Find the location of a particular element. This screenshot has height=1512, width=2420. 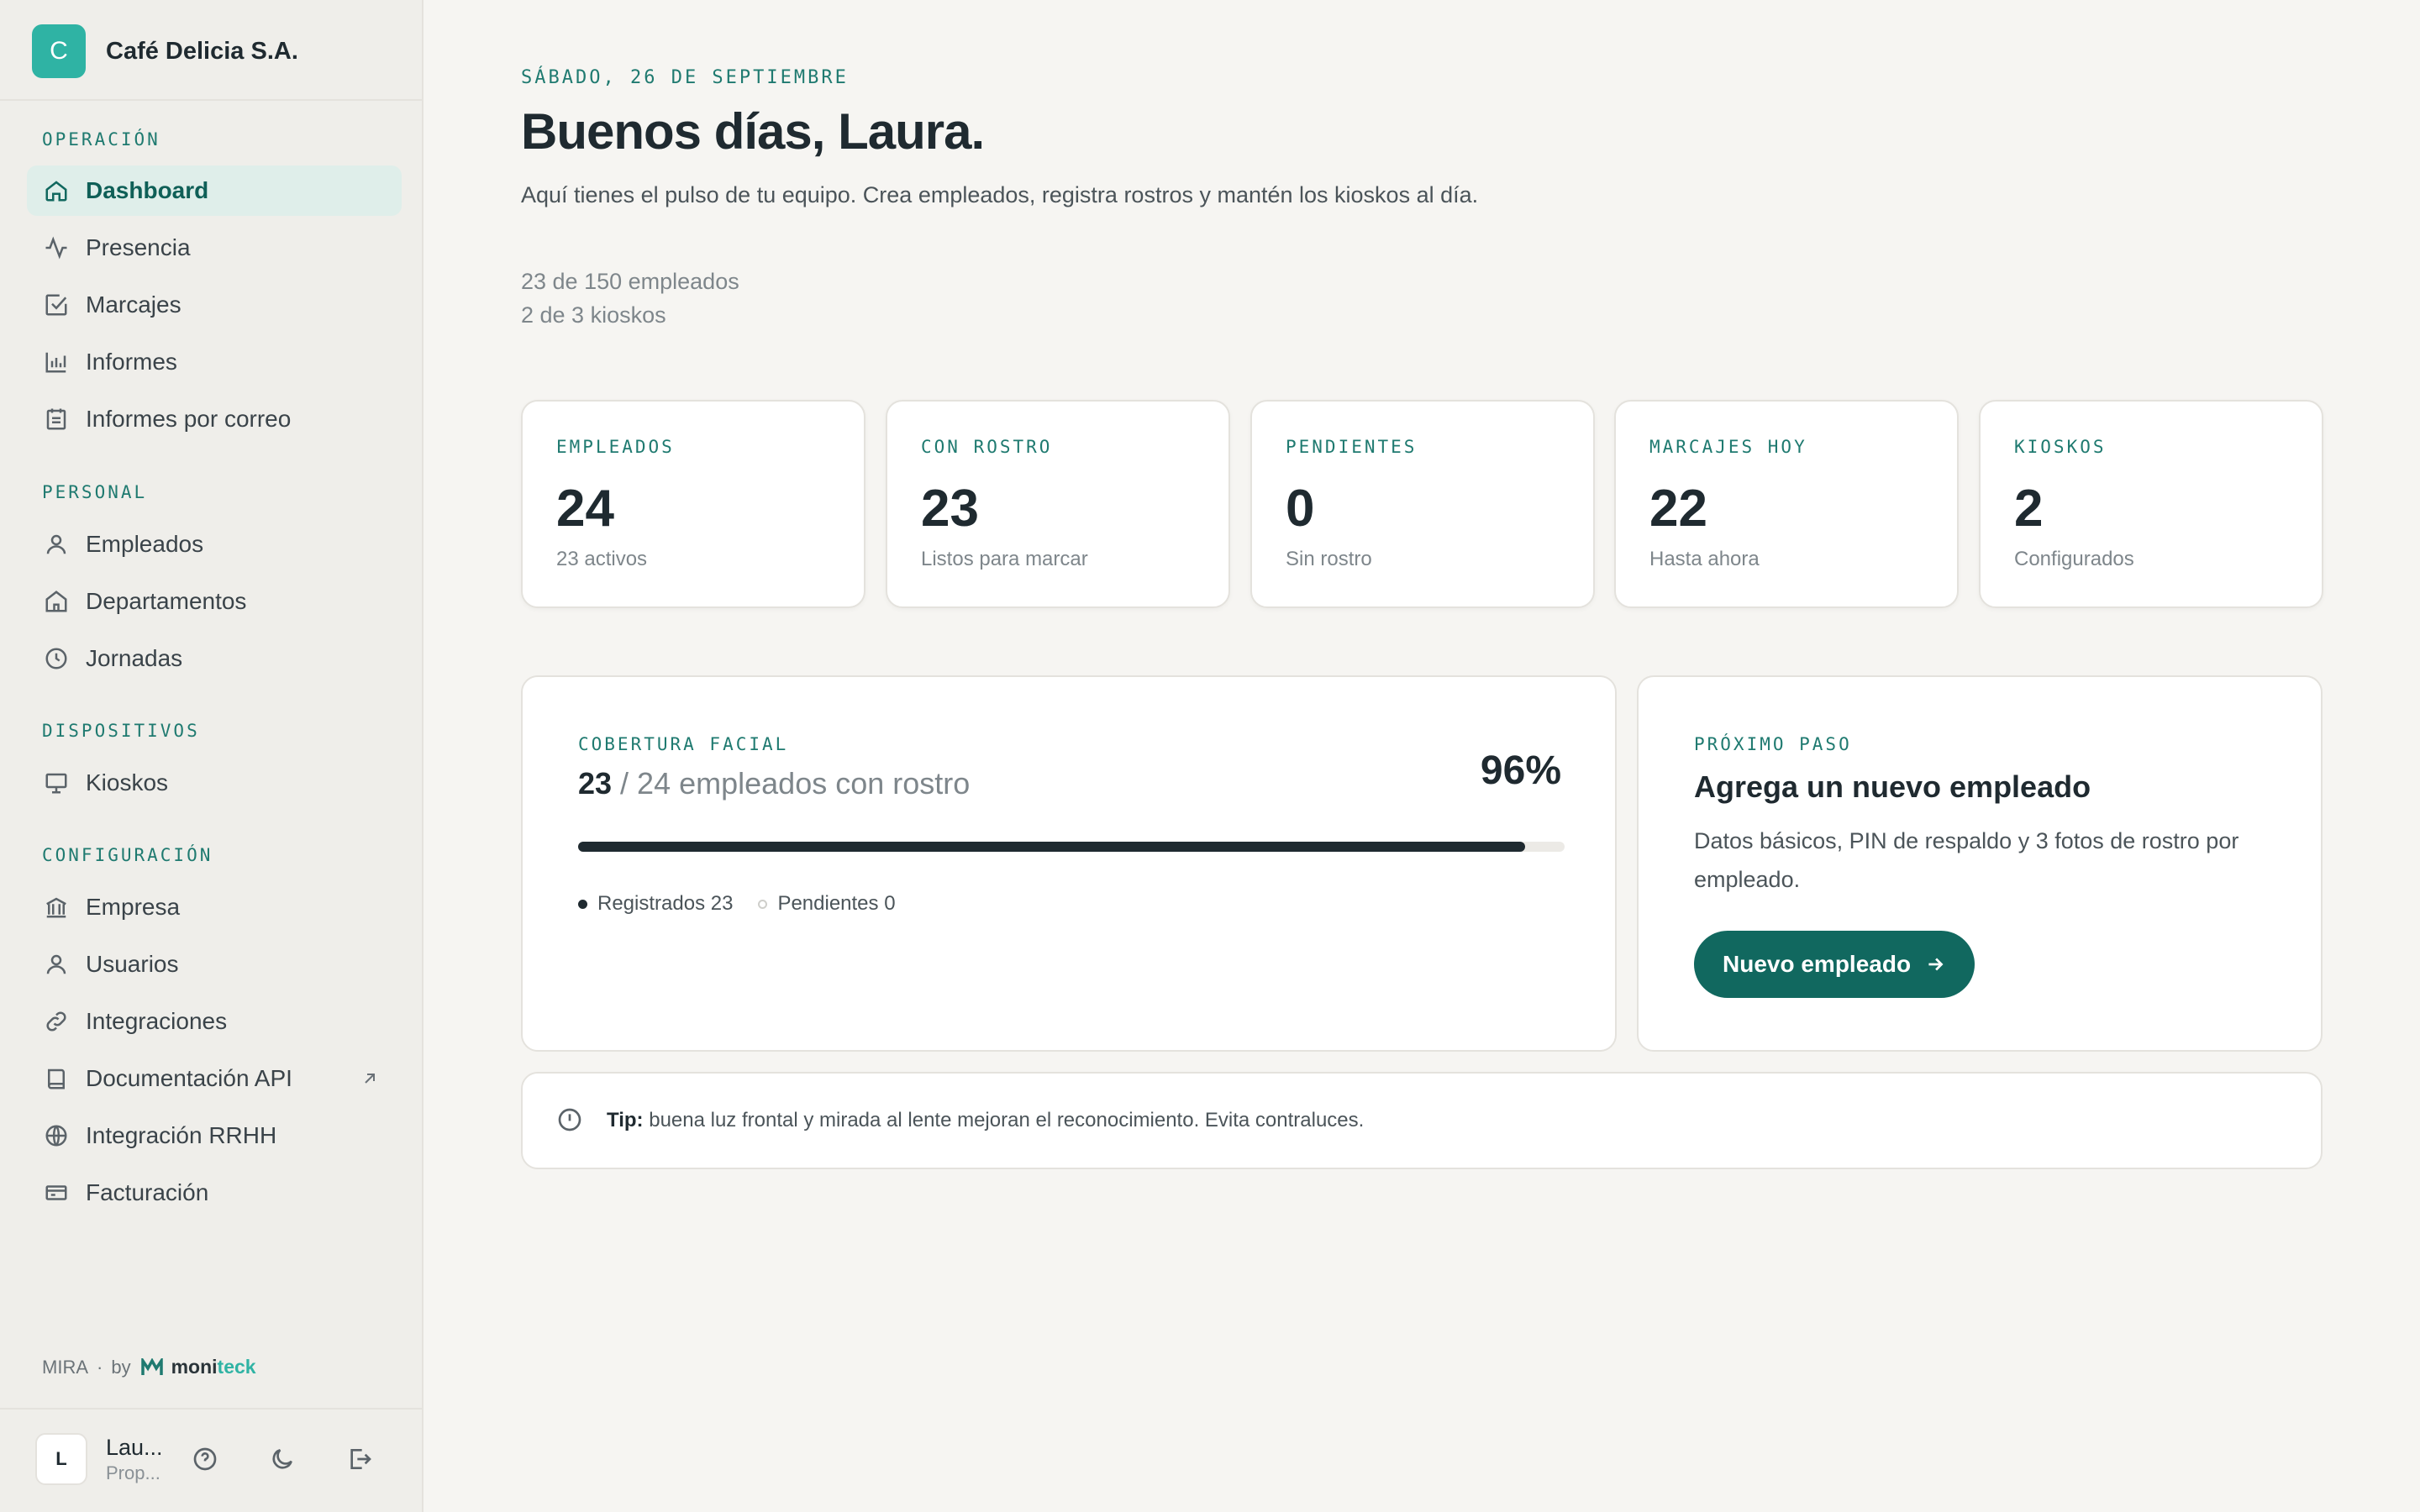

stat-sub: Hasta ahora is located at coordinates (1705, 559).